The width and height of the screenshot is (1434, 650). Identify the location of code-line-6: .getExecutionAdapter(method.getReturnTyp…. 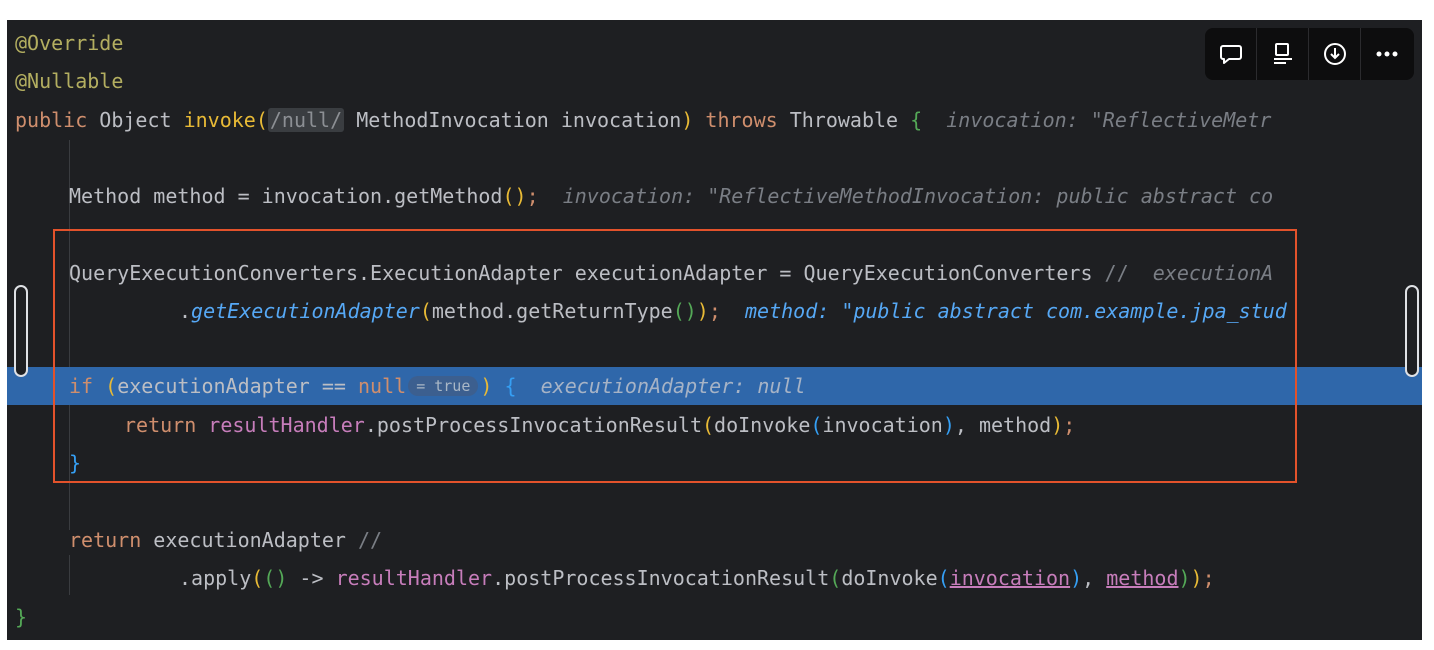
(714, 311).